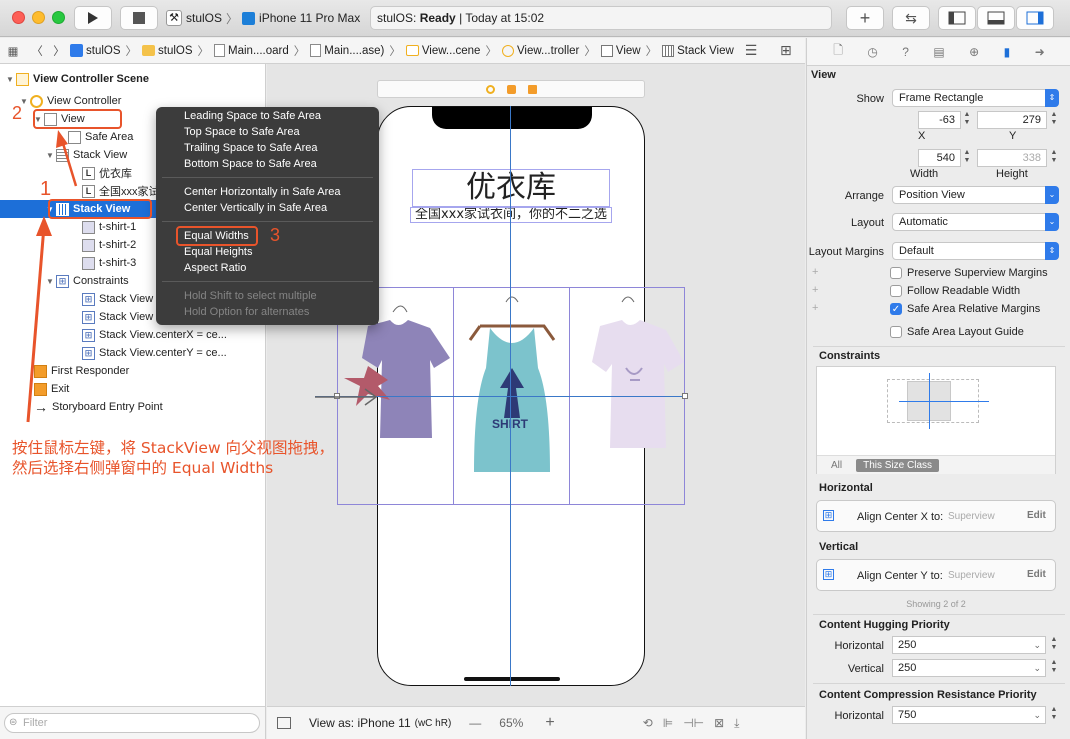  What do you see at coordinates (511, 215) in the screenshot?
I see `subtitle-label: 全国xxx家试衣间，你的不二之选` at bounding box center [511, 215].